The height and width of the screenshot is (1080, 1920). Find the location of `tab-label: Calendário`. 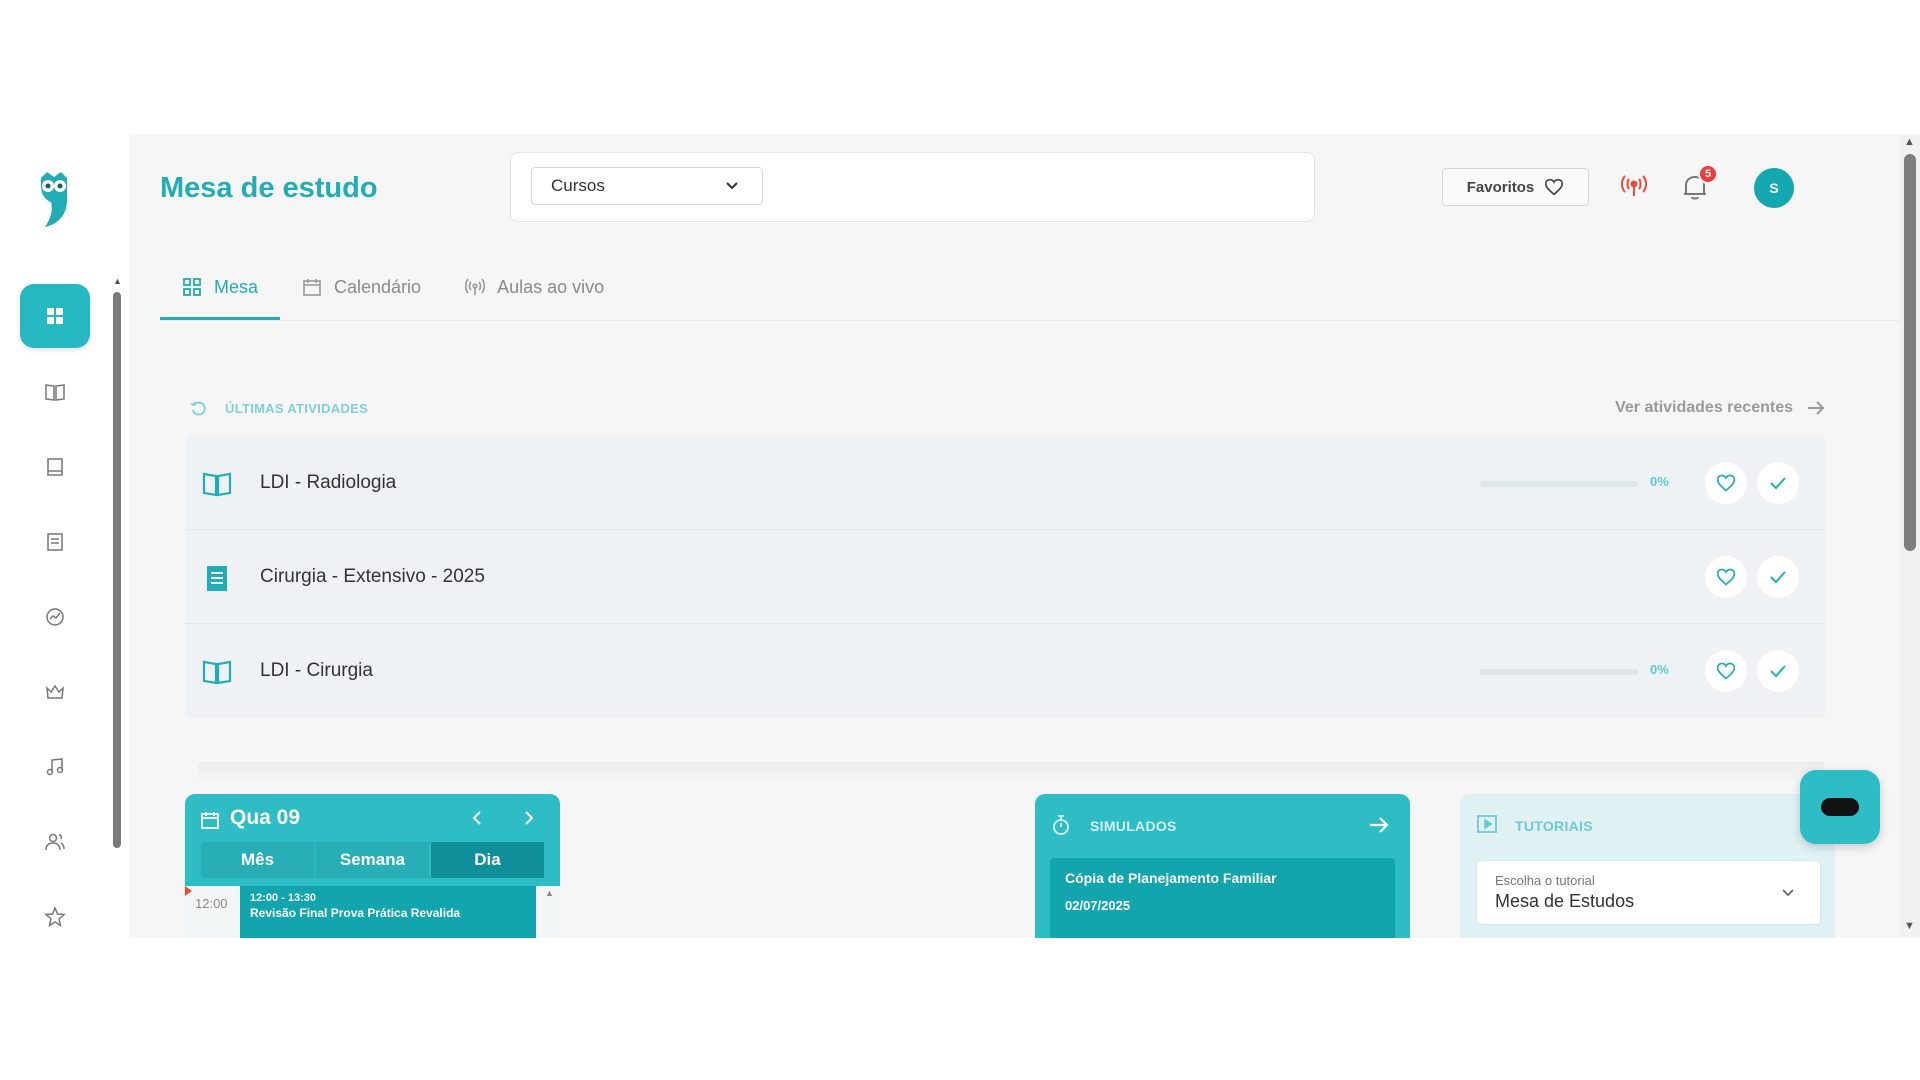

tab-label: Calendário is located at coordinates (378, 286).